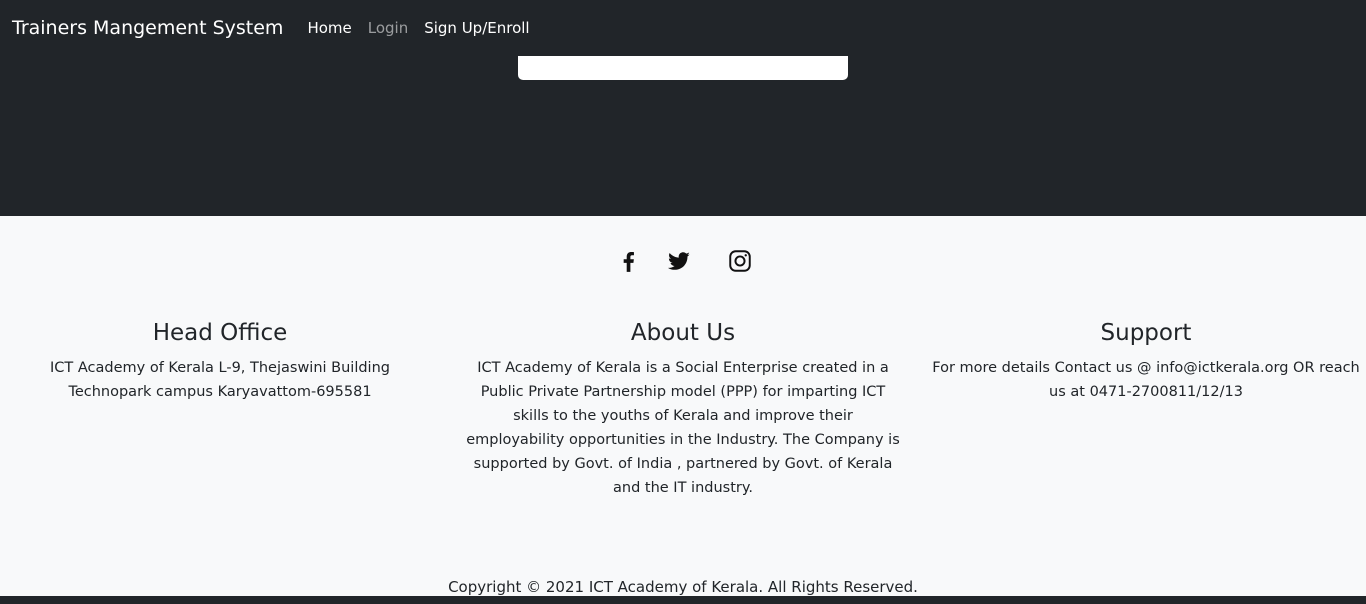  I want to click on about-title: About Us, so click(683, 333).